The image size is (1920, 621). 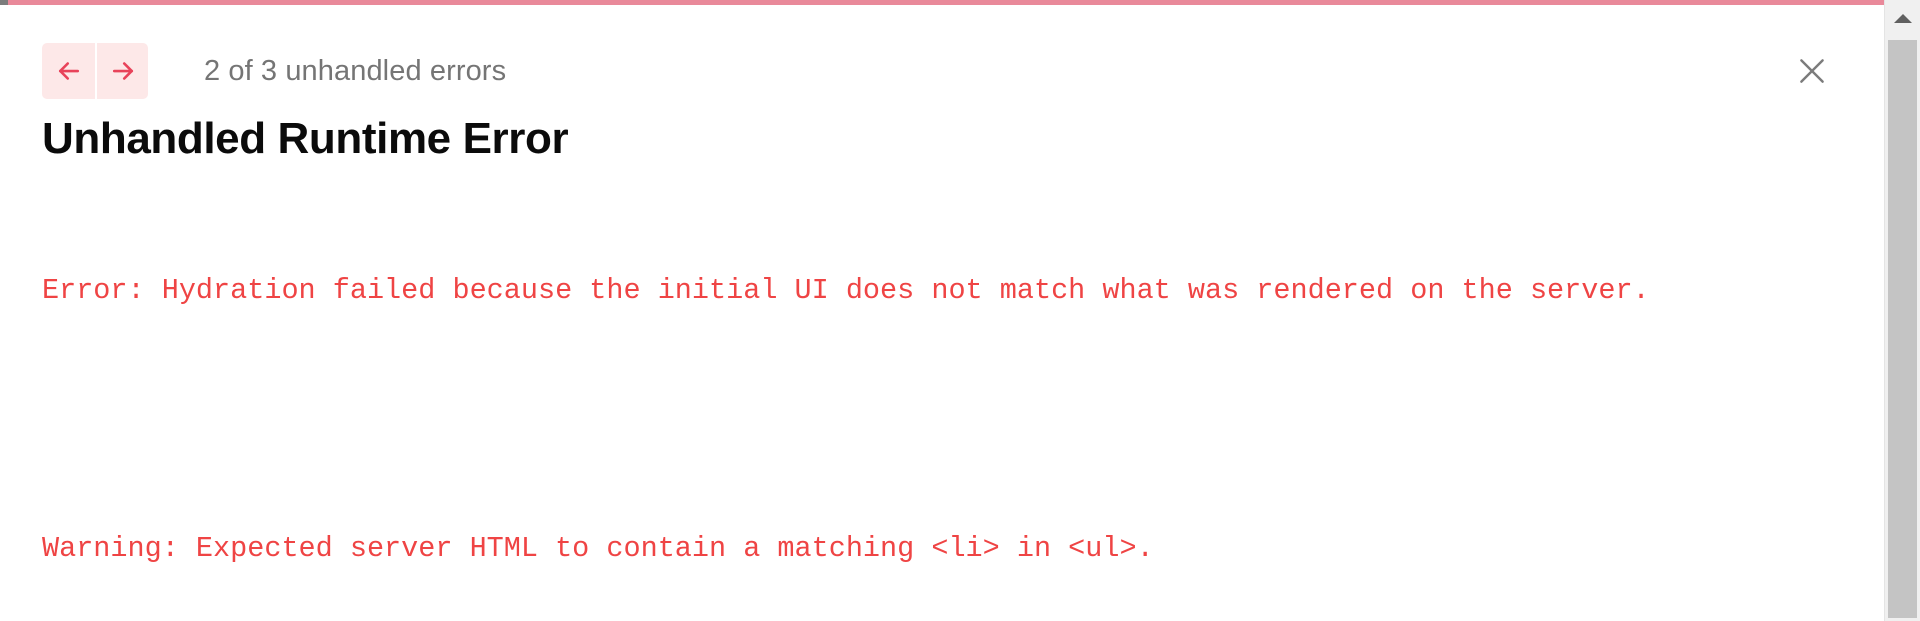 What do you see at coordinates (947, 419) in the screenshot?
I see `message-gap` at bounding box center [947, 419].